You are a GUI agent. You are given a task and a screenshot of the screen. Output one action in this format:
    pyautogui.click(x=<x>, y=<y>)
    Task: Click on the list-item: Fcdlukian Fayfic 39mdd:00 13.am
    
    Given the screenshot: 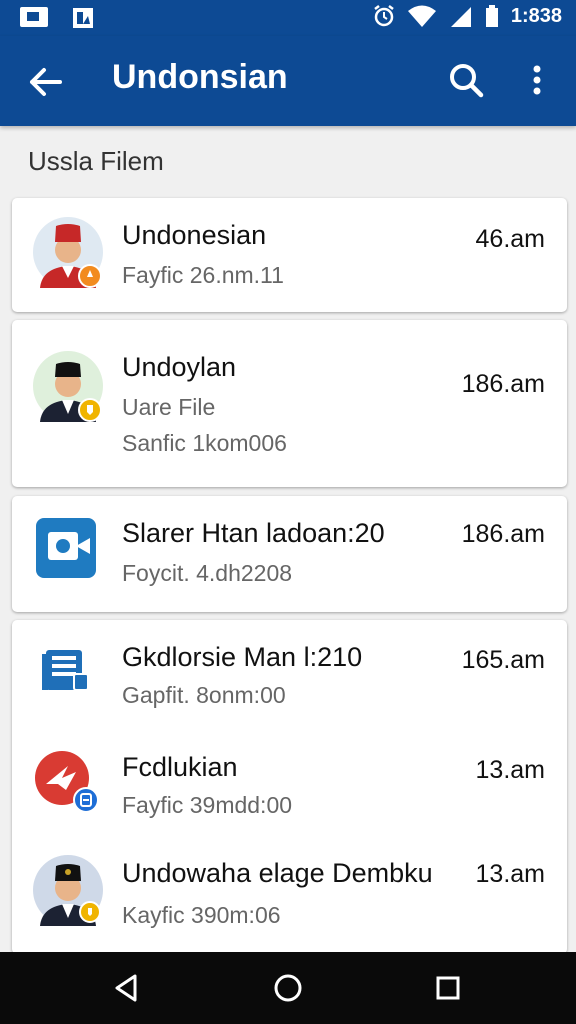 What is the action you would take?
    pyautogui.click(x=289, y=787)
    